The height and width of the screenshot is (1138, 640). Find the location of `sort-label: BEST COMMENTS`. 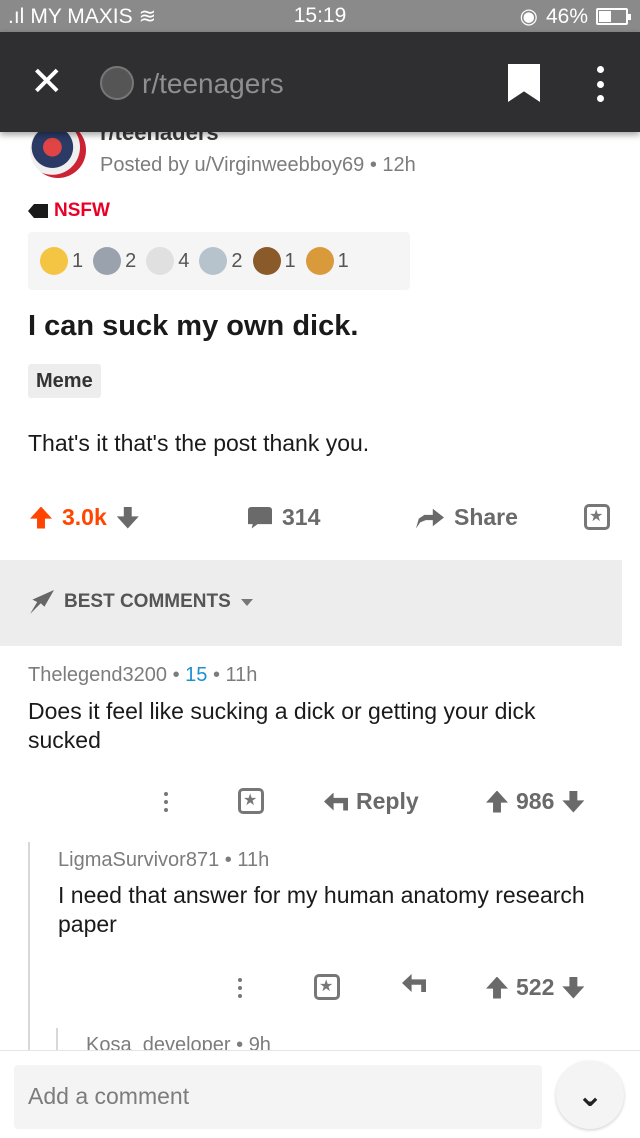

sort-label: BEST COMMENTS is located at coordinates (147, 601).